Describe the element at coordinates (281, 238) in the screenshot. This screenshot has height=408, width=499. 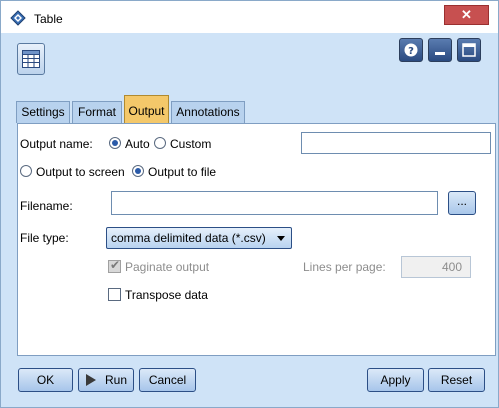
I see `chevron-down-icon` at that location.